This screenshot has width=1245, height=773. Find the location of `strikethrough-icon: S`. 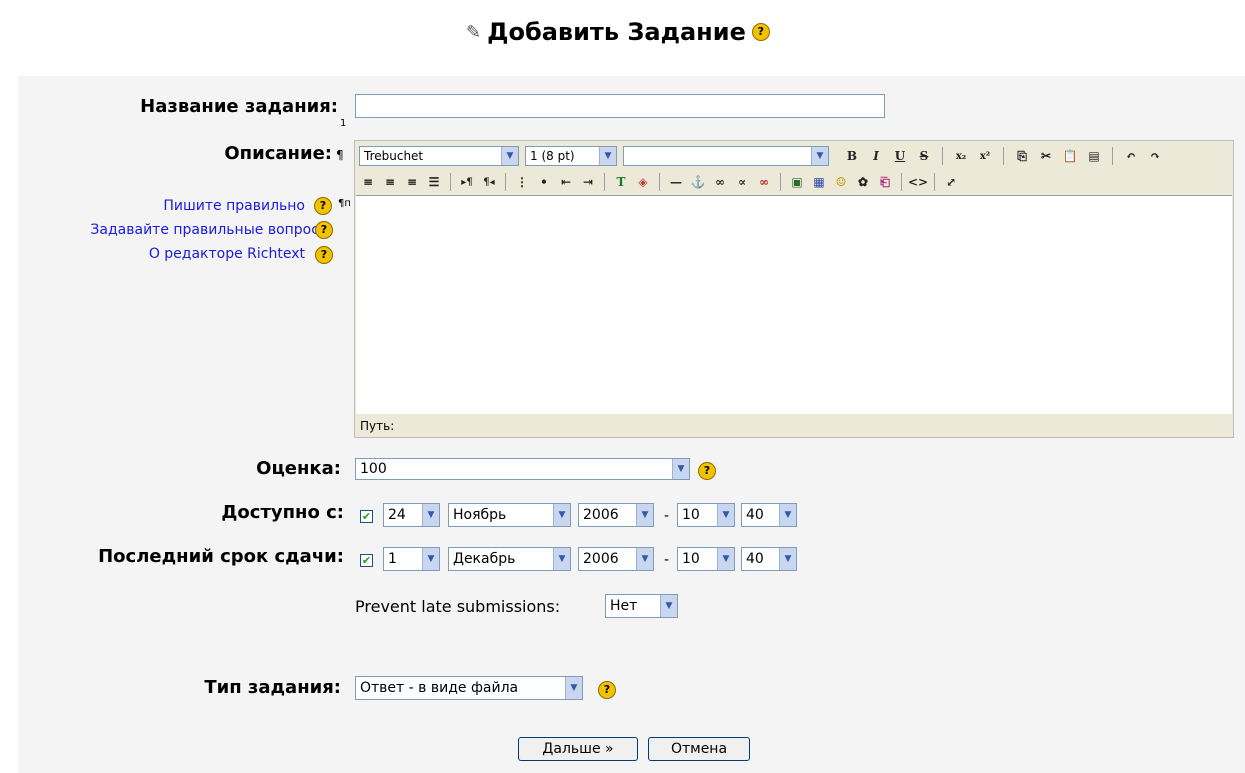

strikethrough-icon: S is located at coordinates (924, 156).